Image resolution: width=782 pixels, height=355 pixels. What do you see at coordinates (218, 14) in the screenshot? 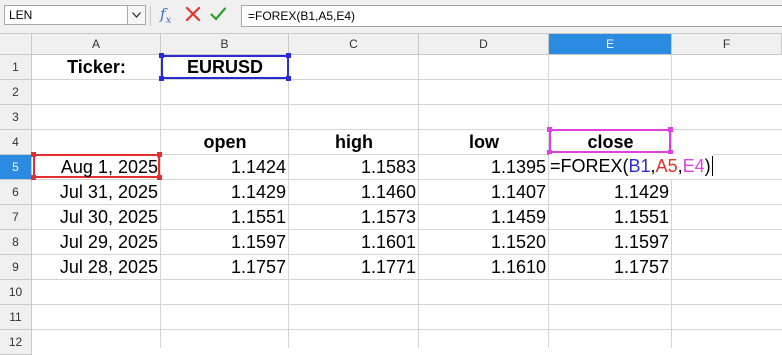
I see `accept-icon` at bounding box center [218, 14].